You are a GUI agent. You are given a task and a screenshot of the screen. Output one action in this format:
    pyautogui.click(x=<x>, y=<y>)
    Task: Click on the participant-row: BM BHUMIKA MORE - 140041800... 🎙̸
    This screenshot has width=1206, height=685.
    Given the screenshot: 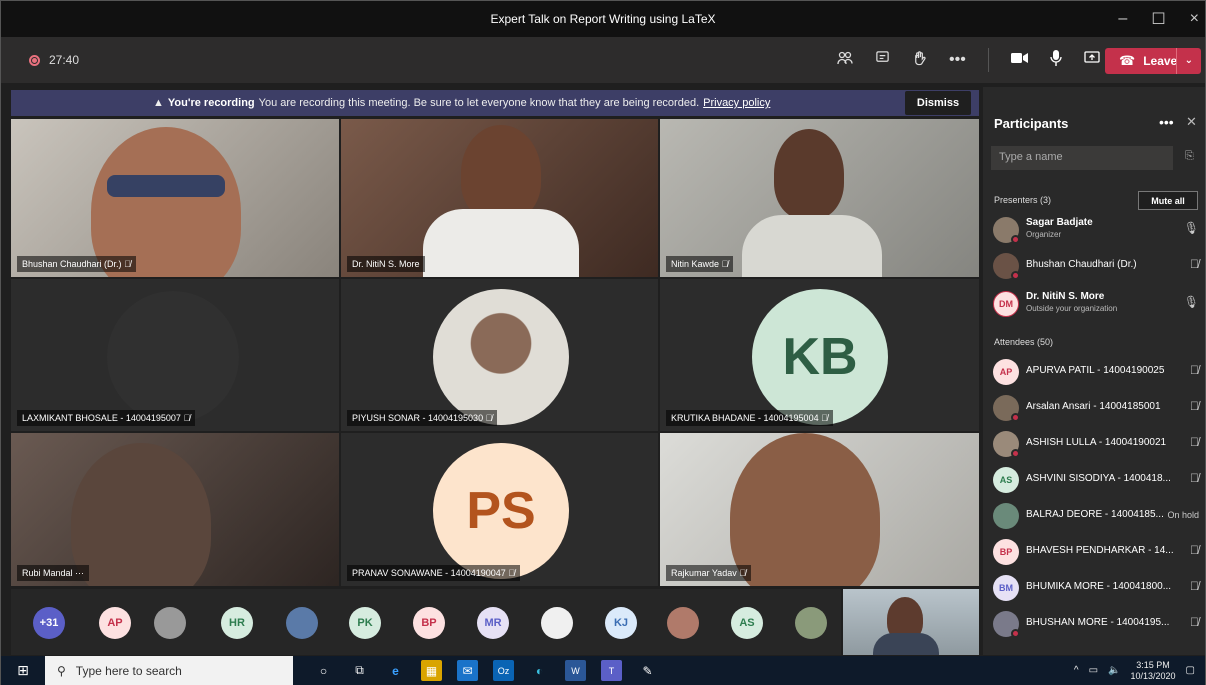 What is the action you would take?
    pyautogui.click(x=1097, y=588)
    